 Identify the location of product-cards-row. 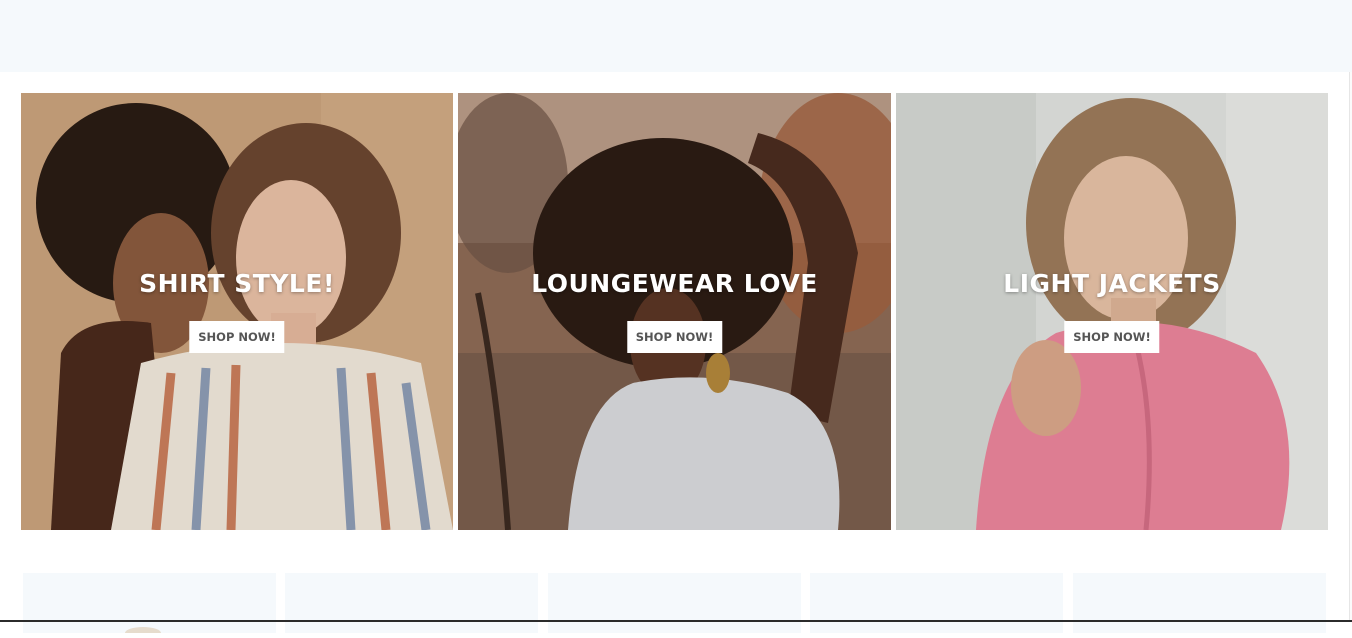
(675, 605).